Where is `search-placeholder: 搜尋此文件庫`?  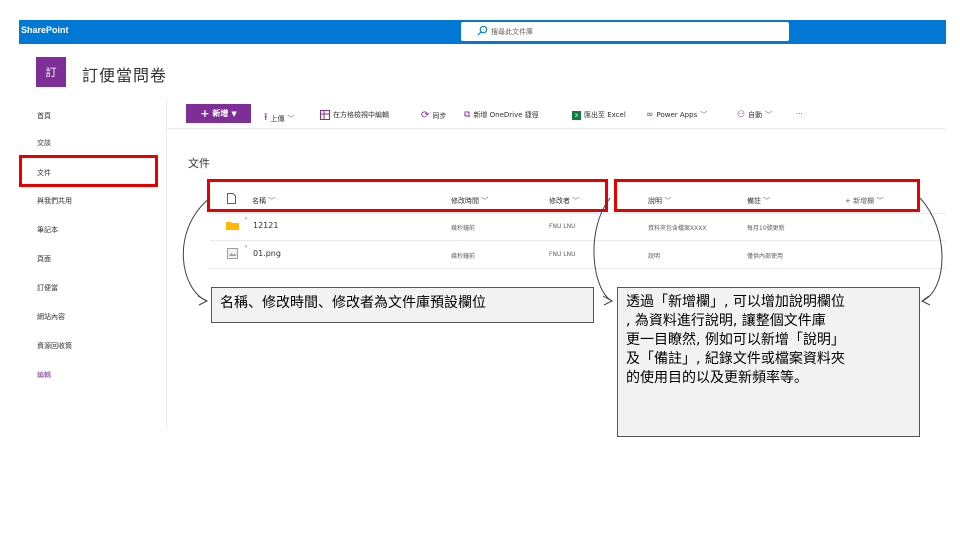
search-placeholder: 搜尋此文件庫 is located at coordinates (512, 31).